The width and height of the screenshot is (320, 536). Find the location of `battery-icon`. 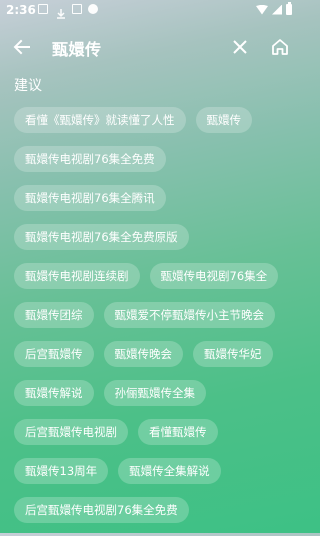

battery-icon is located at coordinates (289, 8).